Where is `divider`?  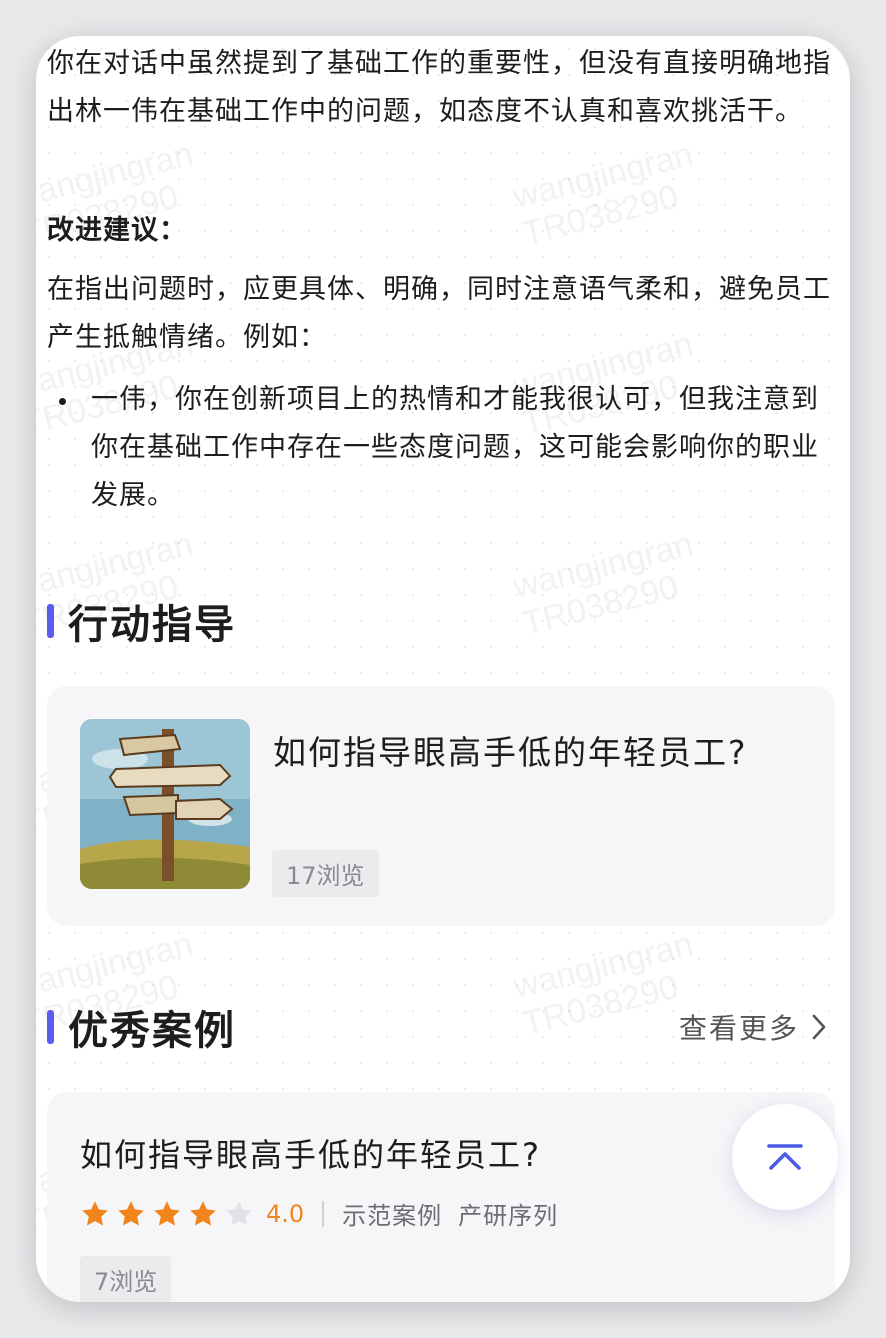 divider is located at coordinates (323, 1213).